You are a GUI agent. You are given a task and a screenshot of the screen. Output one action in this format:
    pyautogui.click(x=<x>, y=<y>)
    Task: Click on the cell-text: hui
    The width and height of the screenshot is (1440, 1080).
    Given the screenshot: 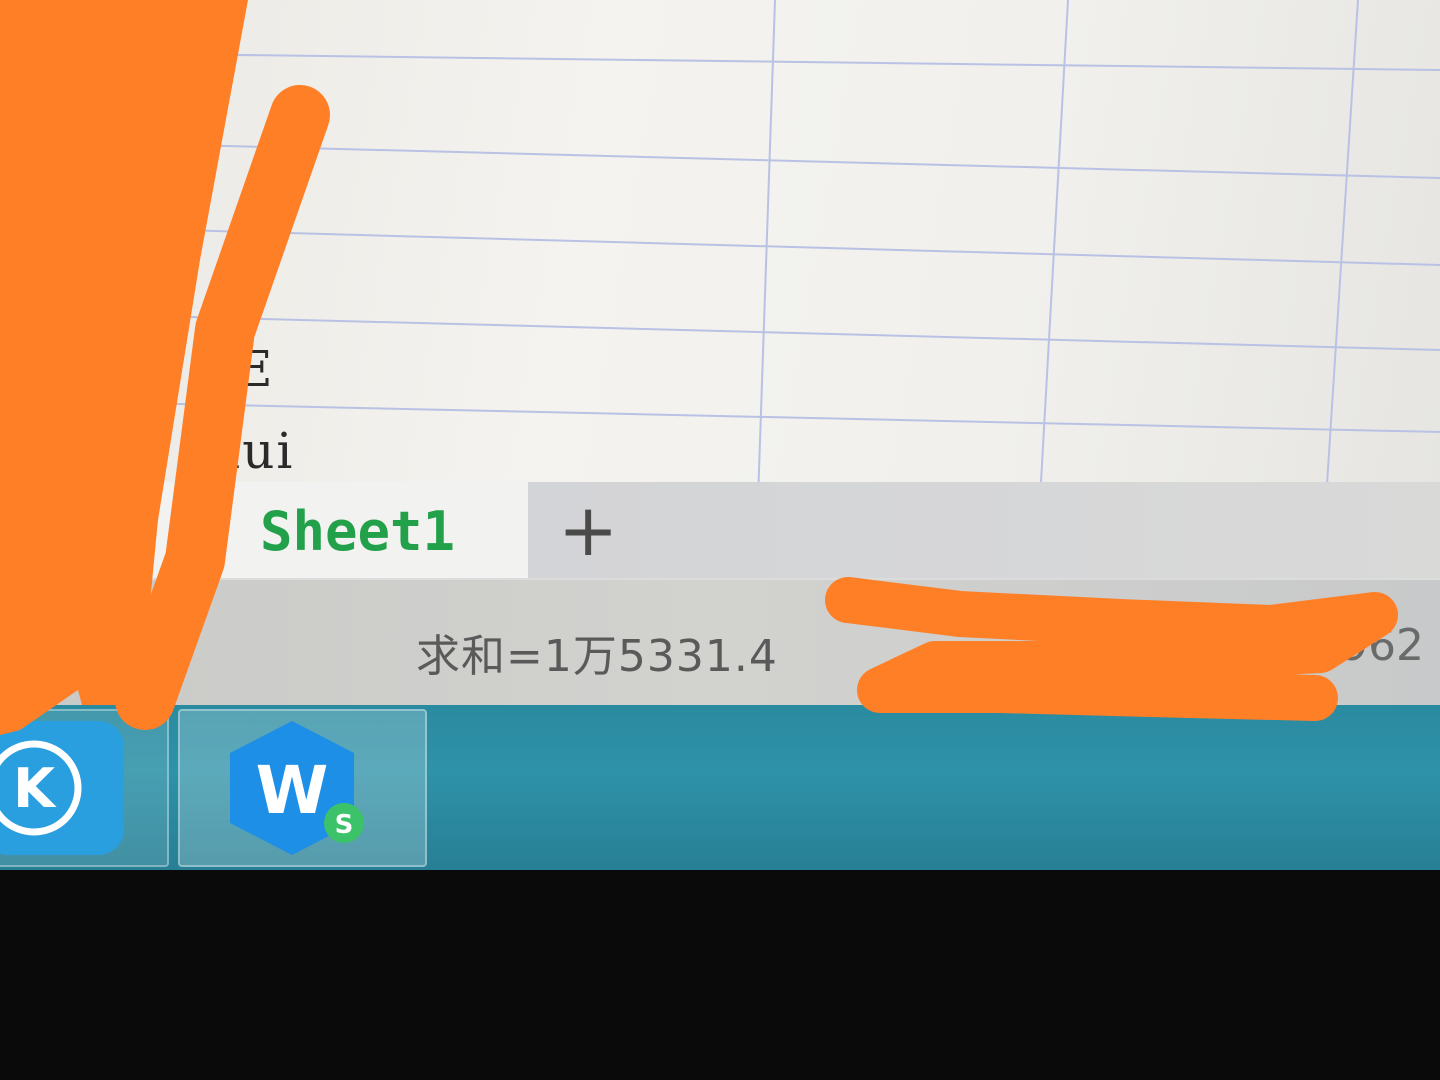 What is the action you would take?
    pyautogui.click(x=251, y=451)
    